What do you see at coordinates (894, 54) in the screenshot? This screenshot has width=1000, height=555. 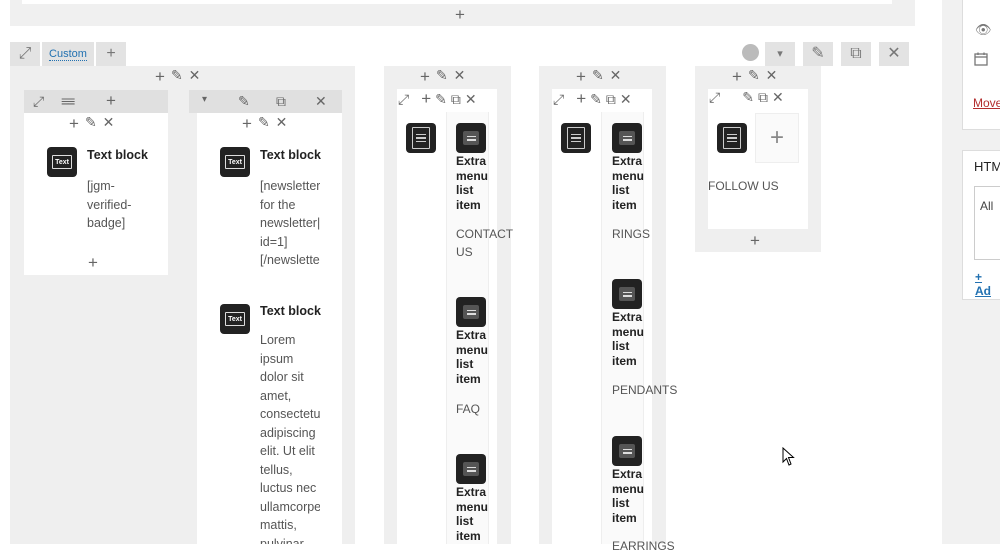 I see `row-delete-button: ✕` at bounding box center [894, 54].